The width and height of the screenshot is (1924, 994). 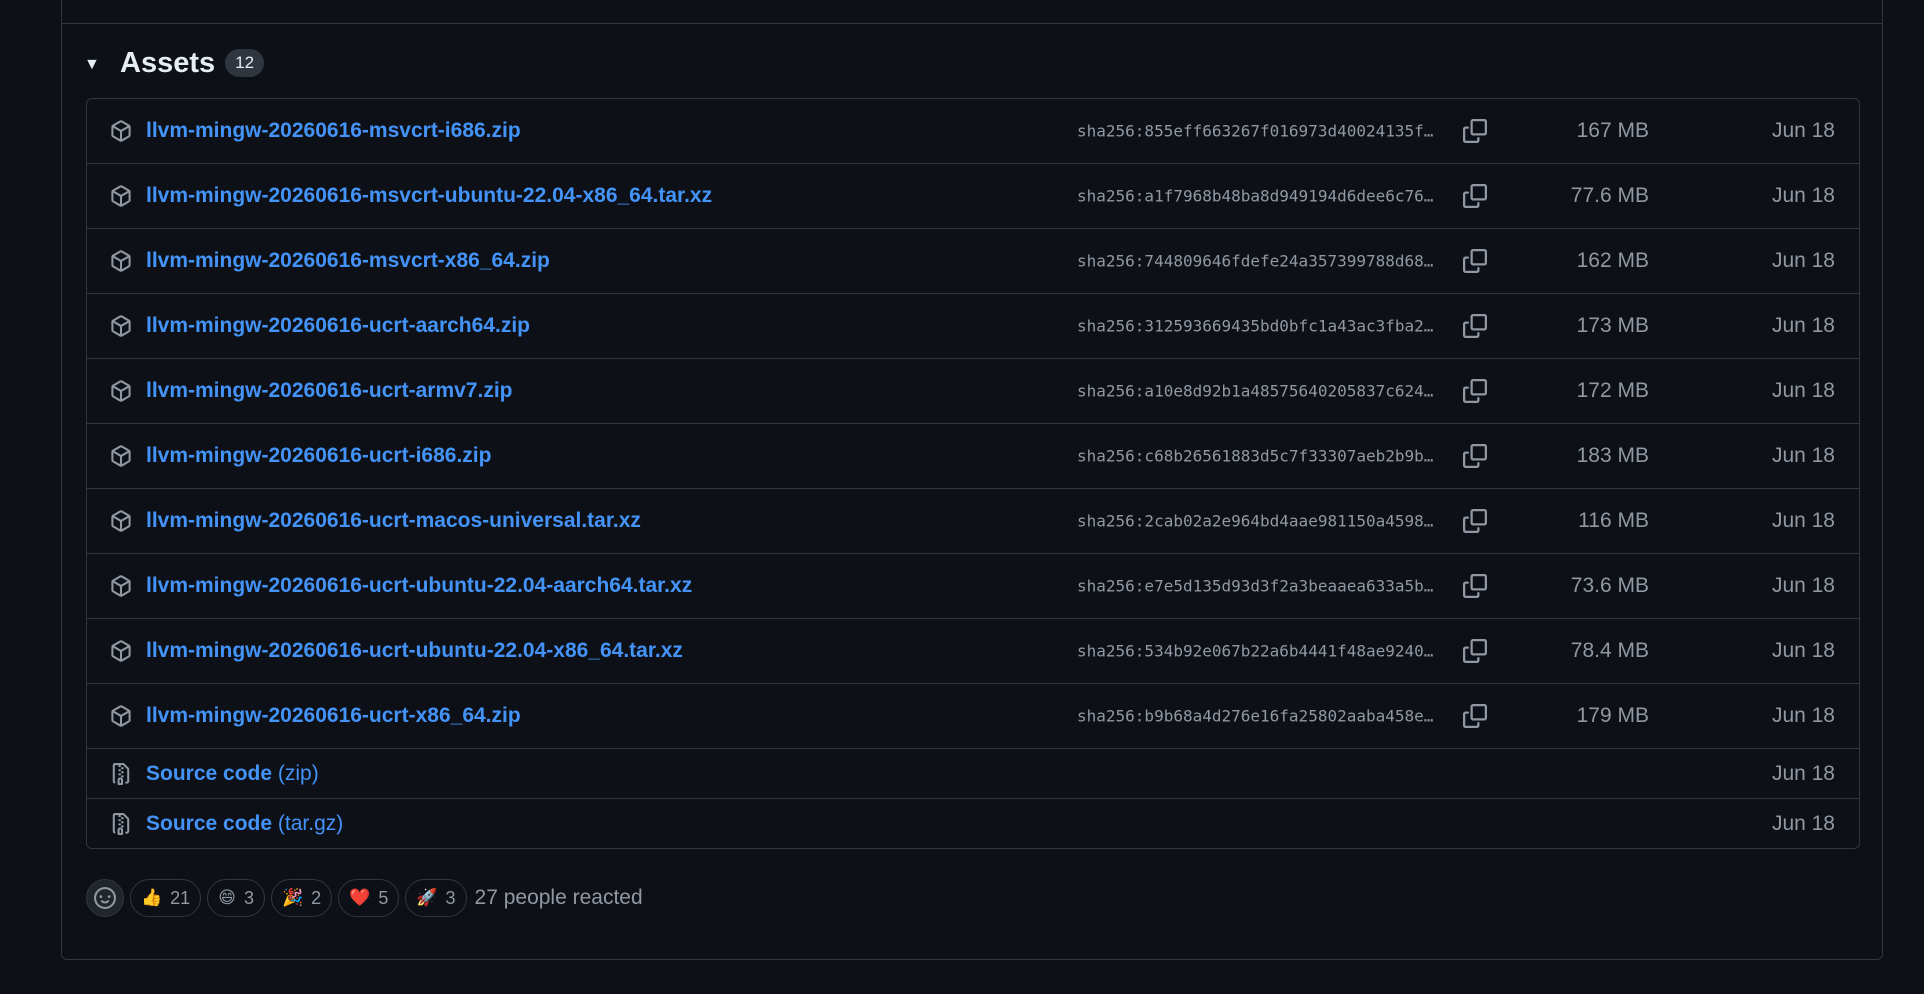 What do you see at coordinates (1612, 715) in the screenshot?
I see `asset-size: 179 MB` at bounding box center [1612, 715].